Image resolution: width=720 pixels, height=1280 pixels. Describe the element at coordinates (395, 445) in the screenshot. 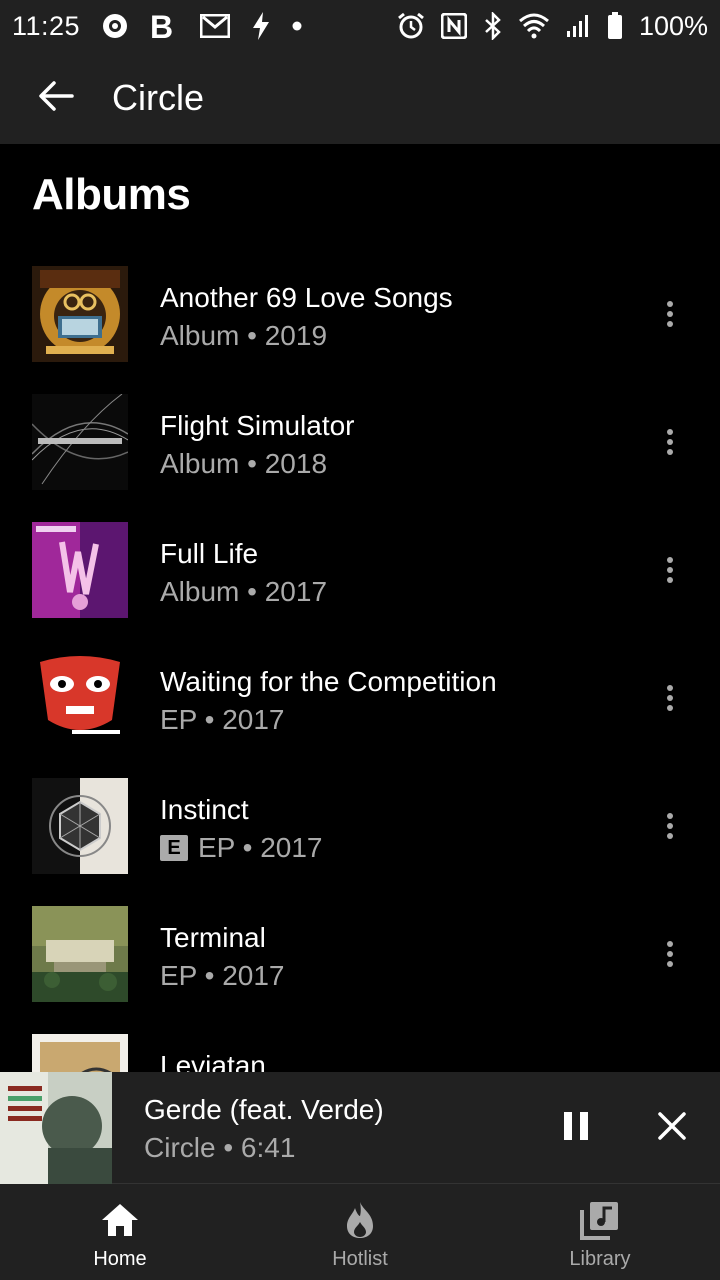

I see `album-info: Flight Simulator Album • 2018` at that location.